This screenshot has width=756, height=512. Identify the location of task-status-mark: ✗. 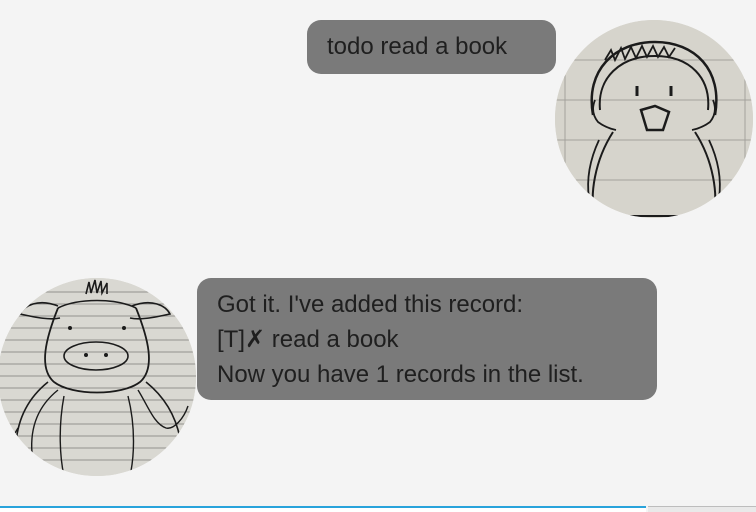
(255, 339).